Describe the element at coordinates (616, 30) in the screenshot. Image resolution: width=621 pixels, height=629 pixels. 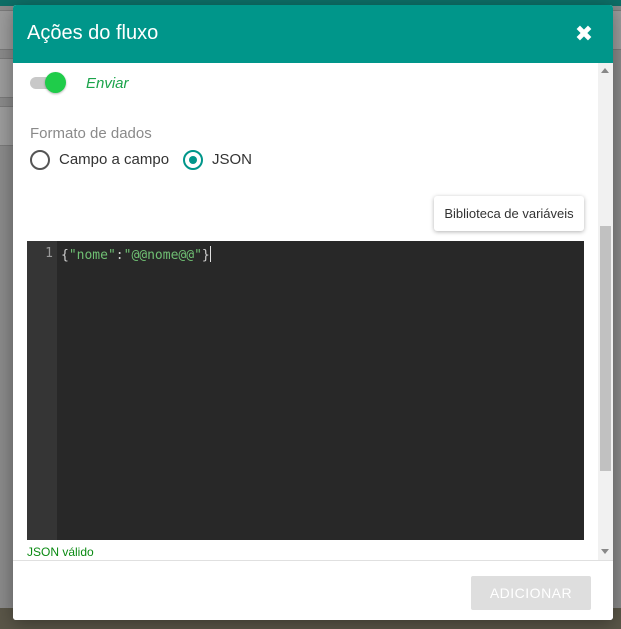
I see `backdrop-field` at that location.